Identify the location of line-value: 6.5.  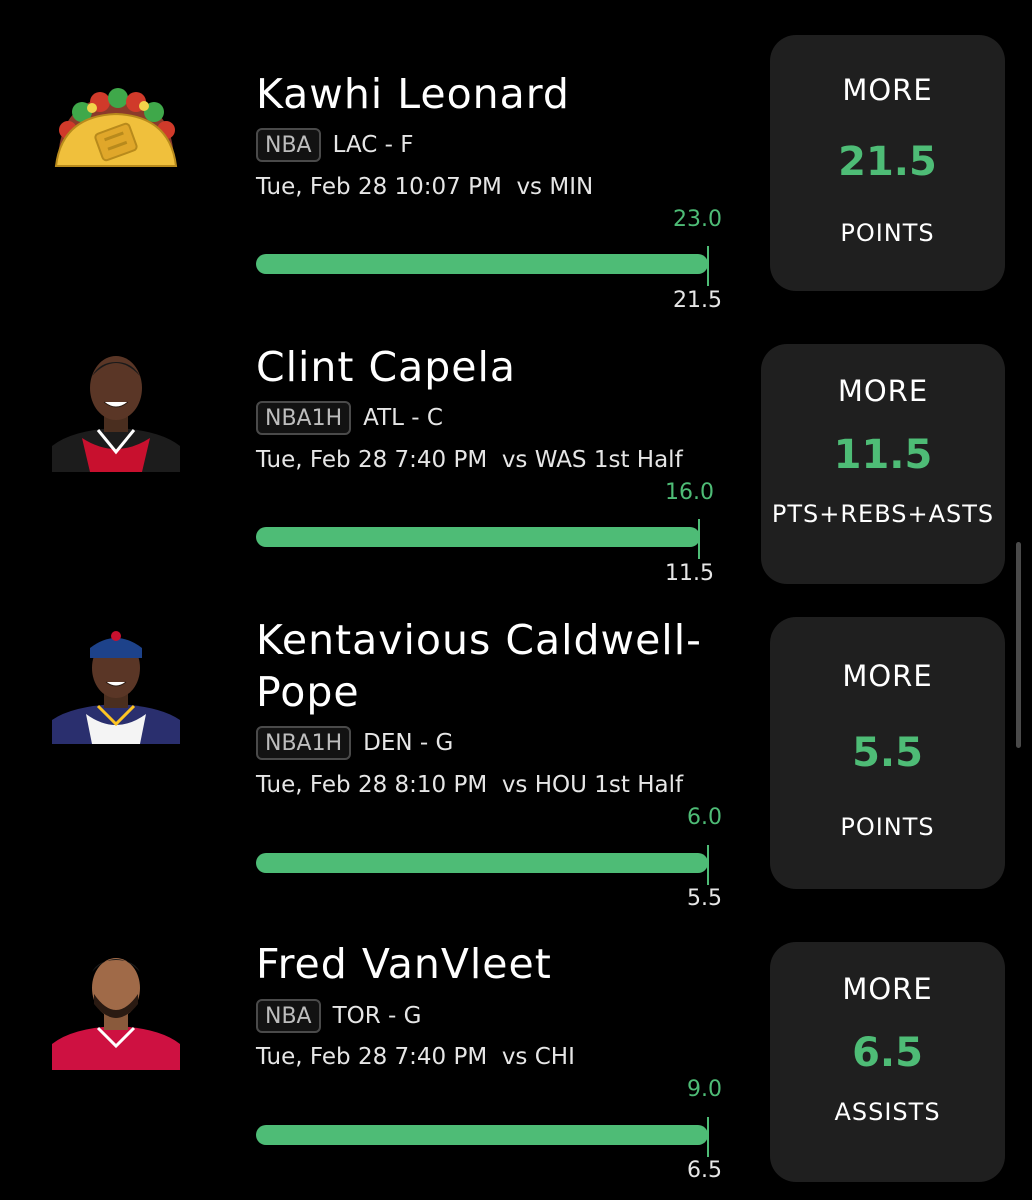
(704, 1170).